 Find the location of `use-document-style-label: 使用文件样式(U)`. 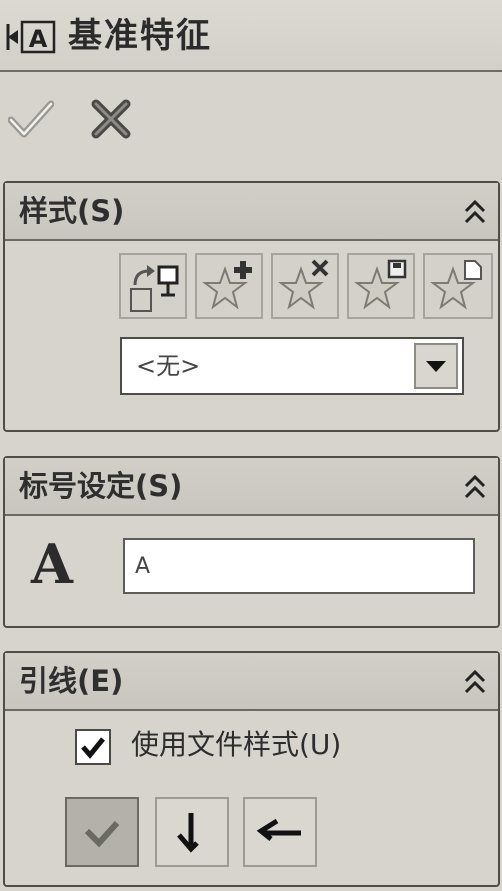

use-document-style-label: 使用文件样式(U) is located at coordinates (236, 745).